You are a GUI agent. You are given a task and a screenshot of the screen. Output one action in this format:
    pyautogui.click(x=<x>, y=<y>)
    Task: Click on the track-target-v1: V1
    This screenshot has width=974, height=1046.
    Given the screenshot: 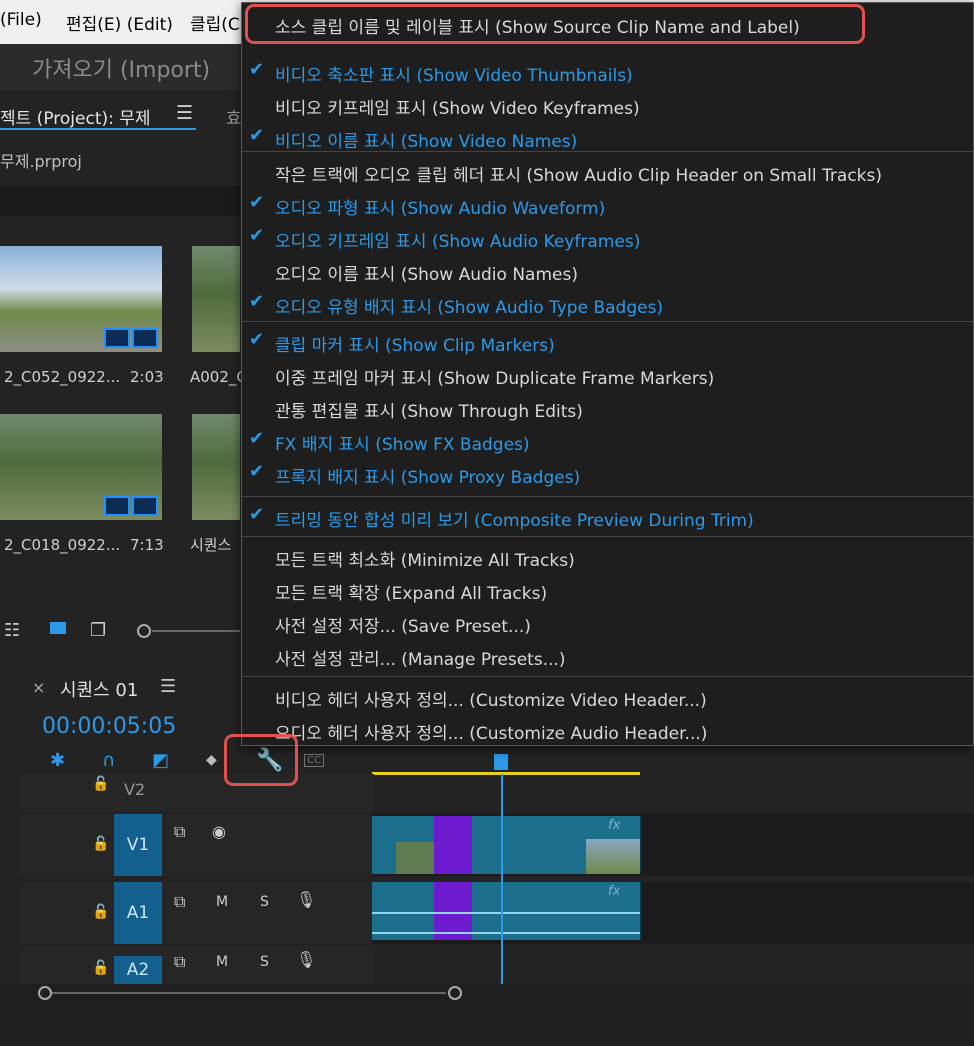 What is the action you would take?
    pyautogui.click(x=138, y=845)
    